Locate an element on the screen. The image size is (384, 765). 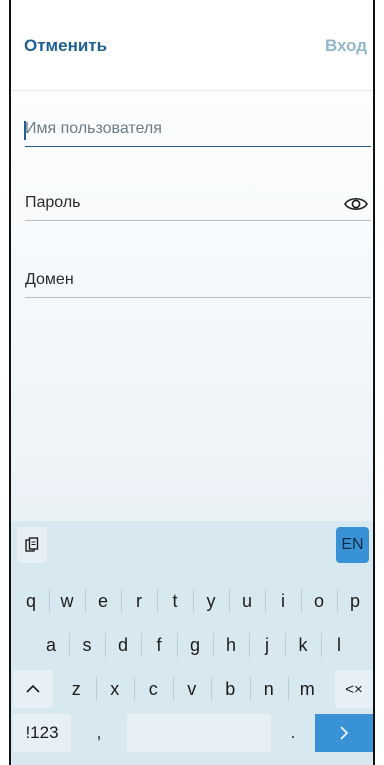
key-s: s is located at coordinates (87, 645).